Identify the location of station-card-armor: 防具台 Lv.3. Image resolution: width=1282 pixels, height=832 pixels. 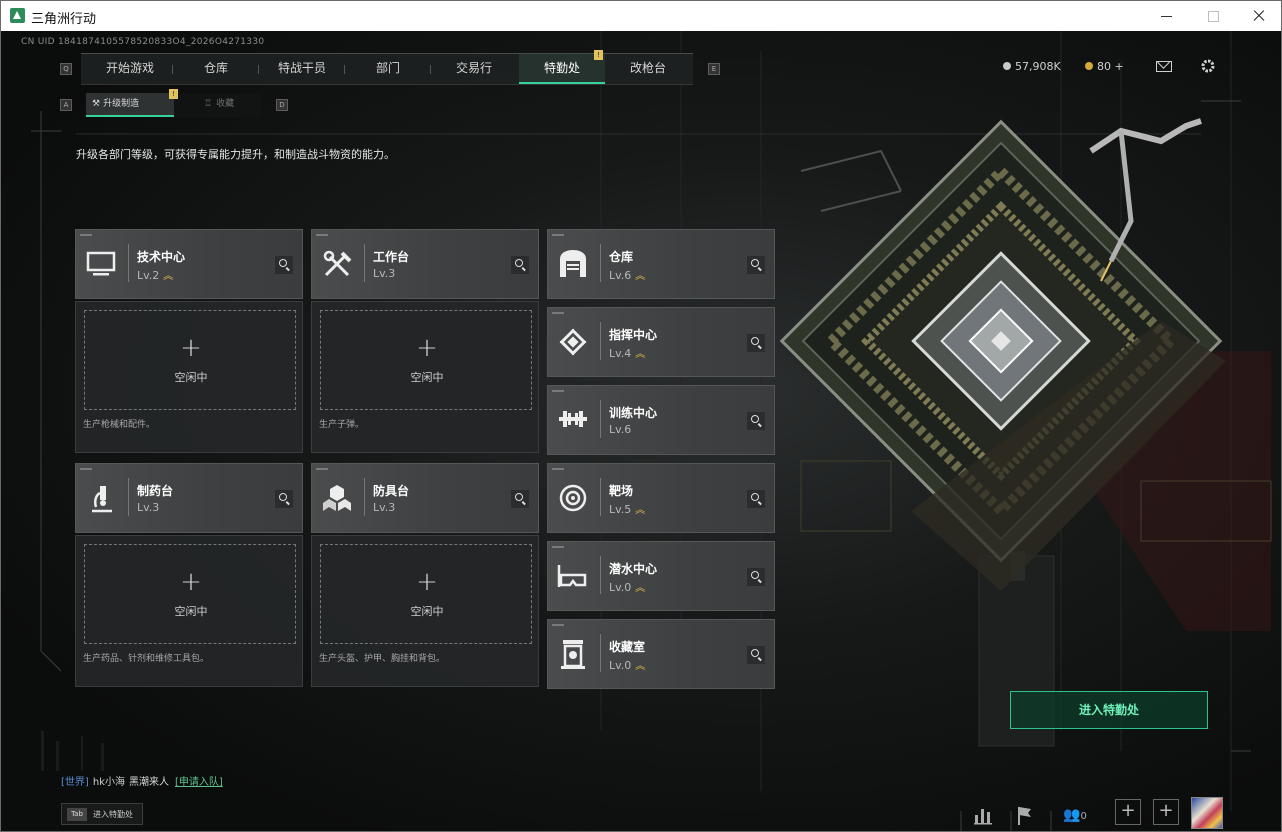
(425, 498).